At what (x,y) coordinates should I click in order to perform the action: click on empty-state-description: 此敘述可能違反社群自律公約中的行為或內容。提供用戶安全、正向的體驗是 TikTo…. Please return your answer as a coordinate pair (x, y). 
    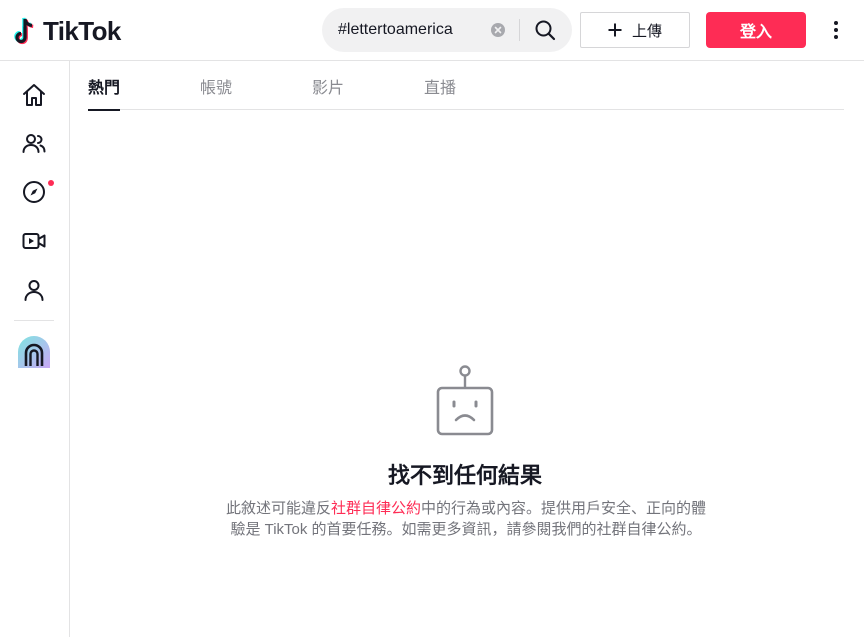
    Looking at the image, I should click on (466, 519).